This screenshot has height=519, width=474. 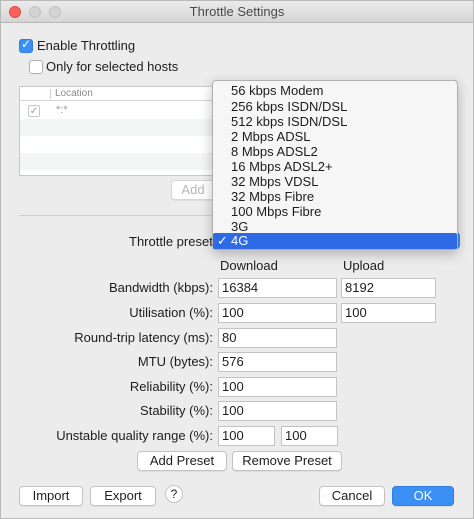 What do you see at coordinates (123, 496) in the screenshot?
I see `export-button: Export` at bounding box center [123, 496].